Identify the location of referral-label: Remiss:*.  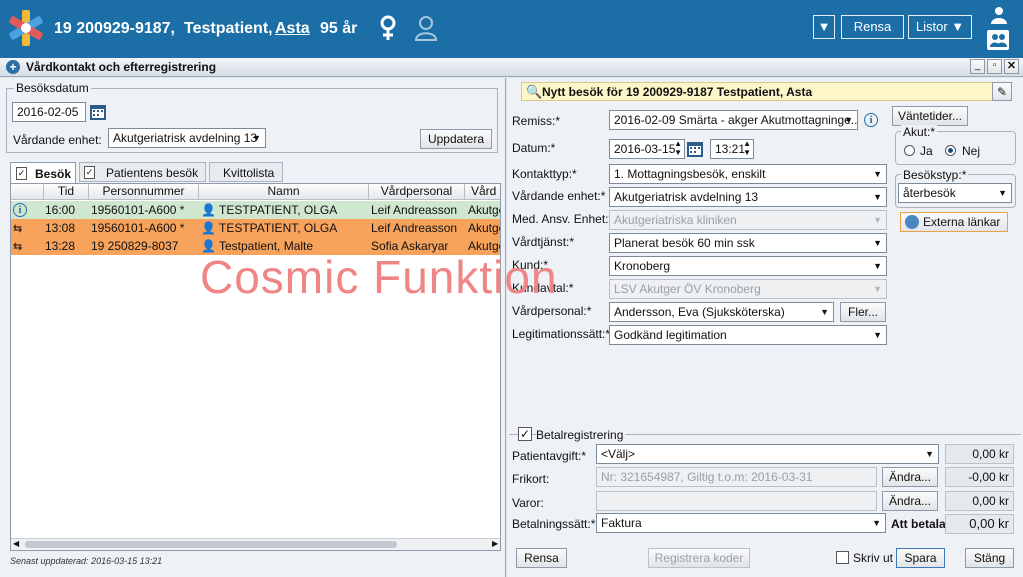
(536, 121).